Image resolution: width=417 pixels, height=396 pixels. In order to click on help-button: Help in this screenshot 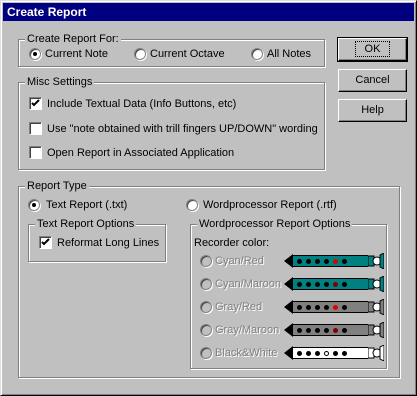, I will do `click(372, 110)`.